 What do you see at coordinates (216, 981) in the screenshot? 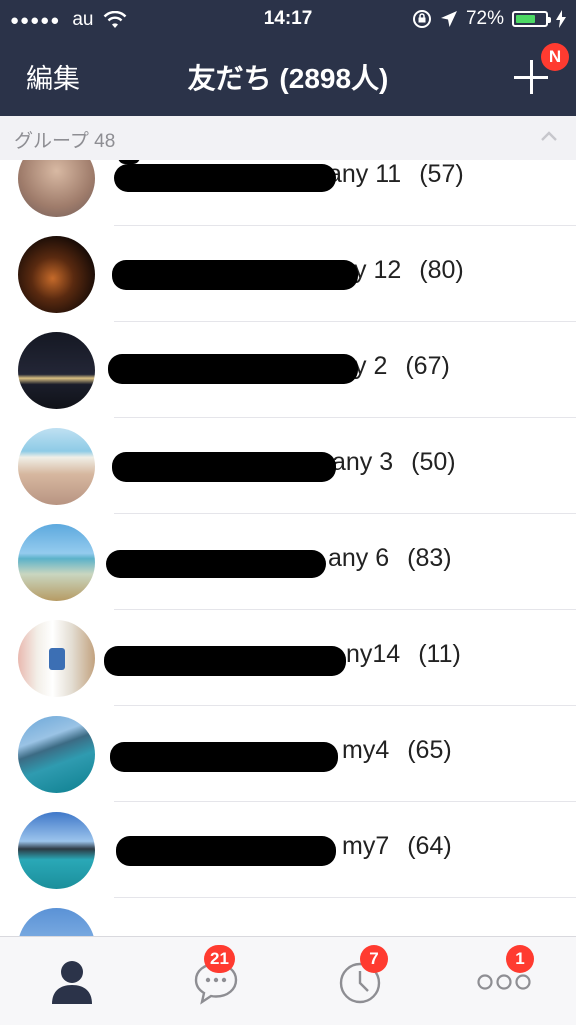
I see `tab-chats: 21` at bounding box center [216, 981].